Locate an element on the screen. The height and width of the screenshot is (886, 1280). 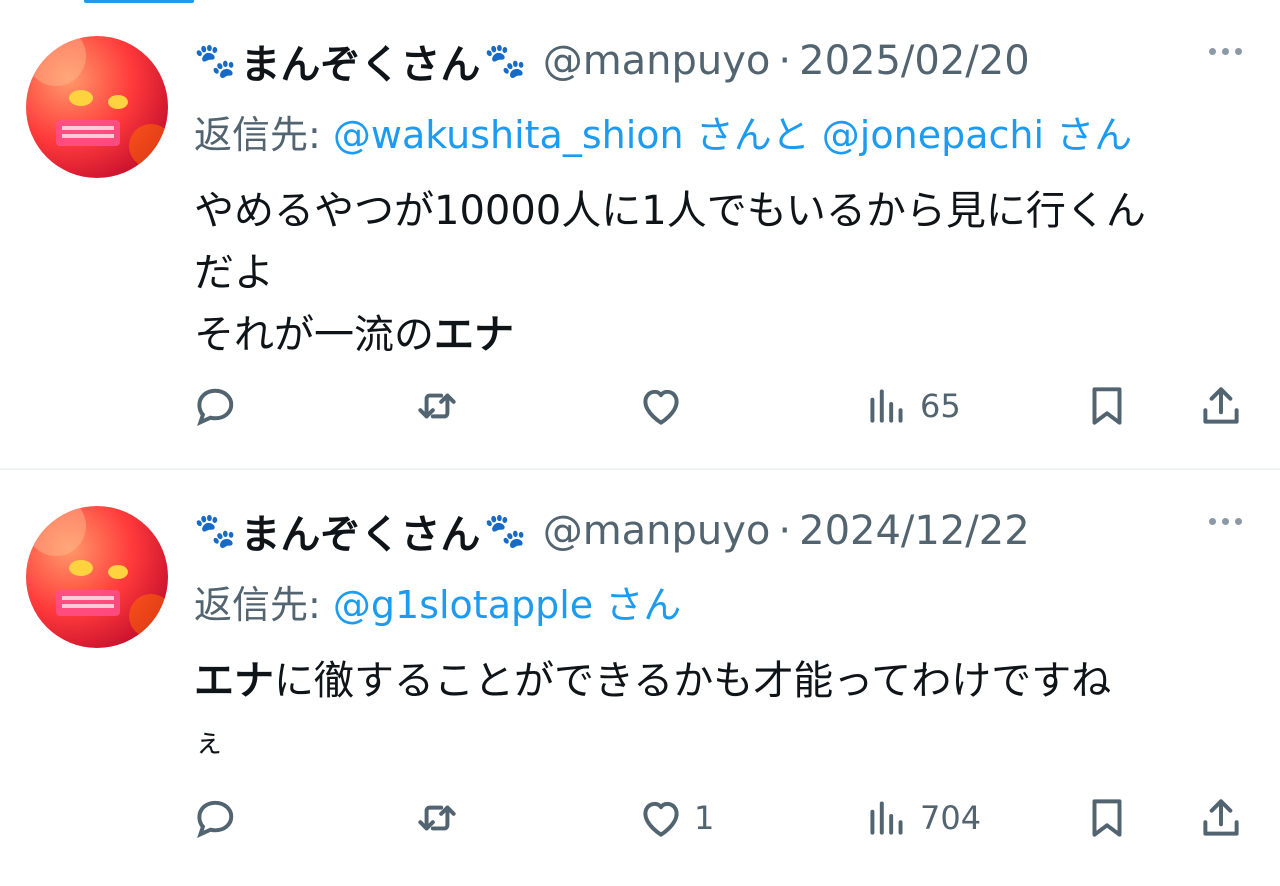
tweet-text-line: エナに徹することができるかも才能ってわけですね is located at coordinates (653, 681).